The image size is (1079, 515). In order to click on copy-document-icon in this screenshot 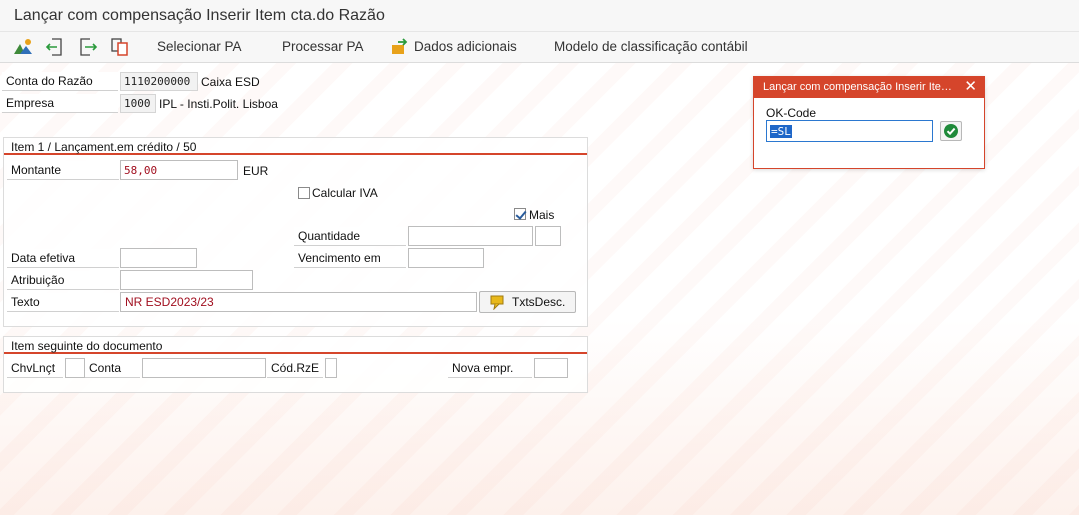, I will do `click(120, 47)`.